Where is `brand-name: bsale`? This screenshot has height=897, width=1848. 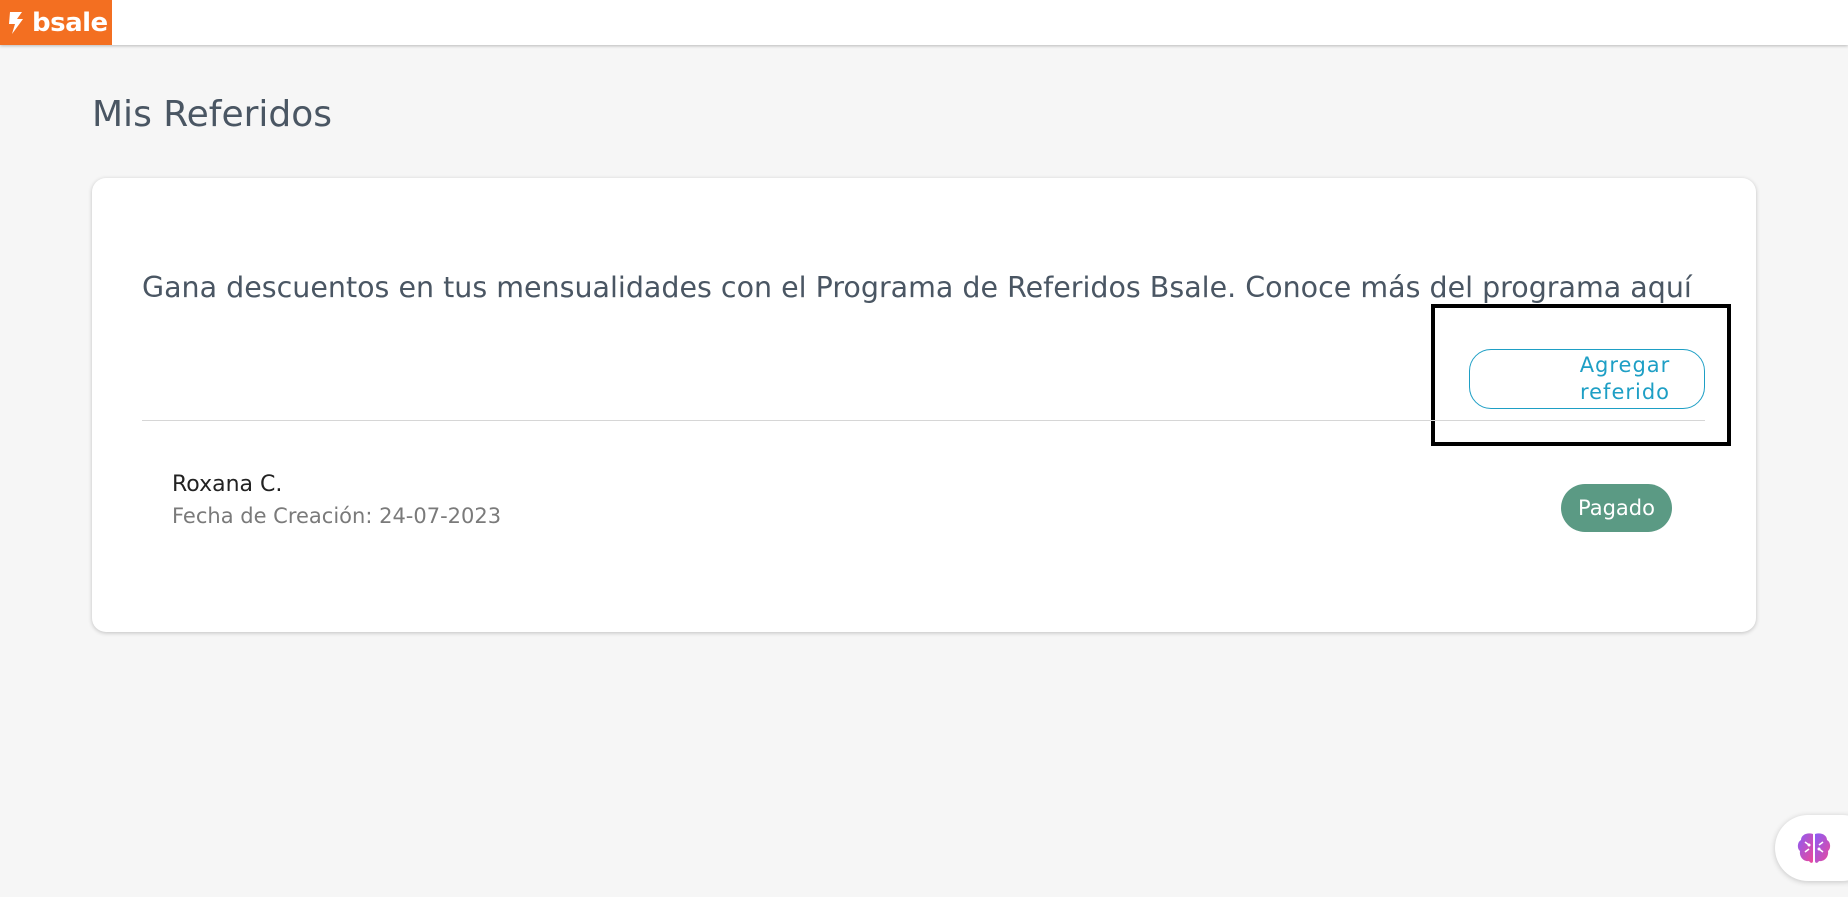
brand-name: bsale is located at coordinates (70, 22).